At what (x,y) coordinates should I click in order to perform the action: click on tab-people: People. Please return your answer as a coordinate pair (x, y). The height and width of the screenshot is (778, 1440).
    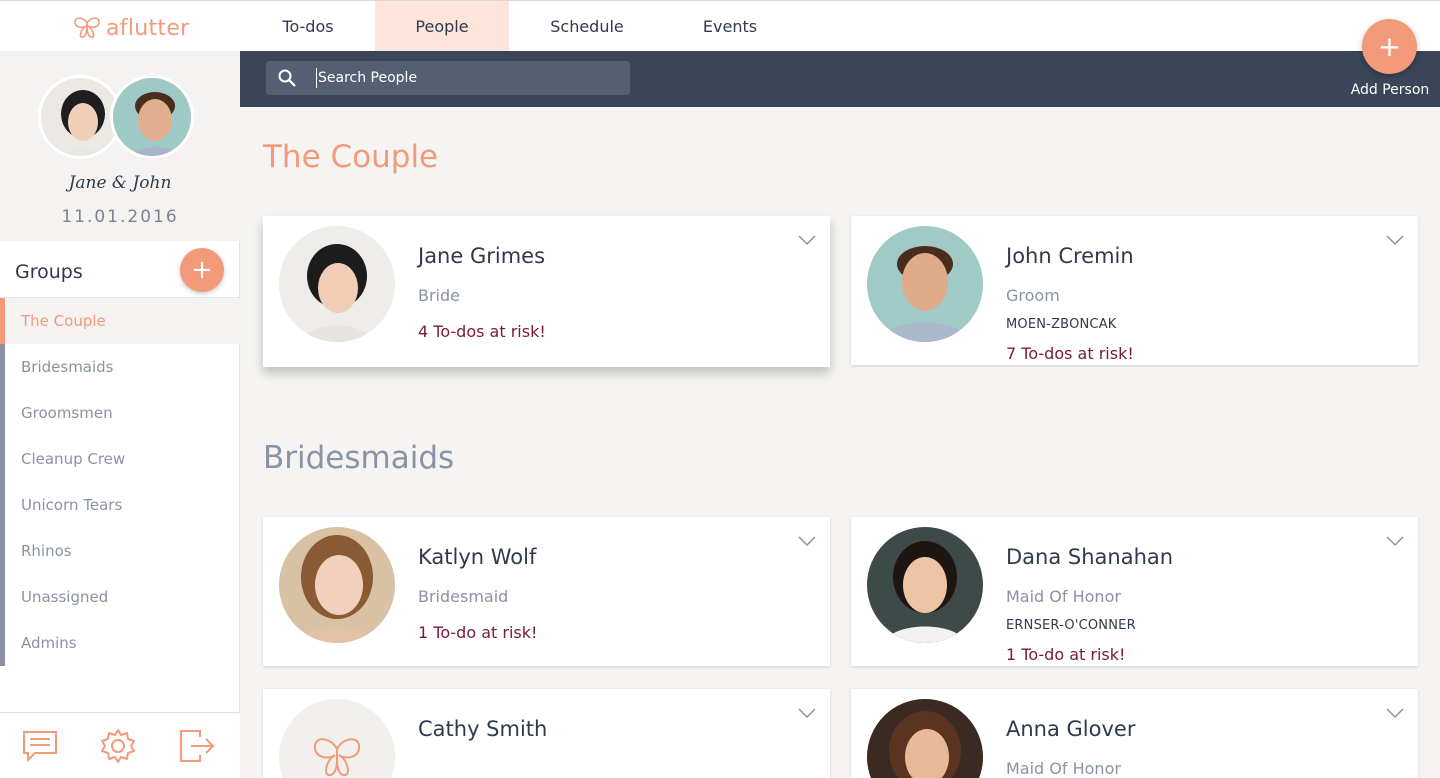
    Looking at the image, I should click on (442, 26).